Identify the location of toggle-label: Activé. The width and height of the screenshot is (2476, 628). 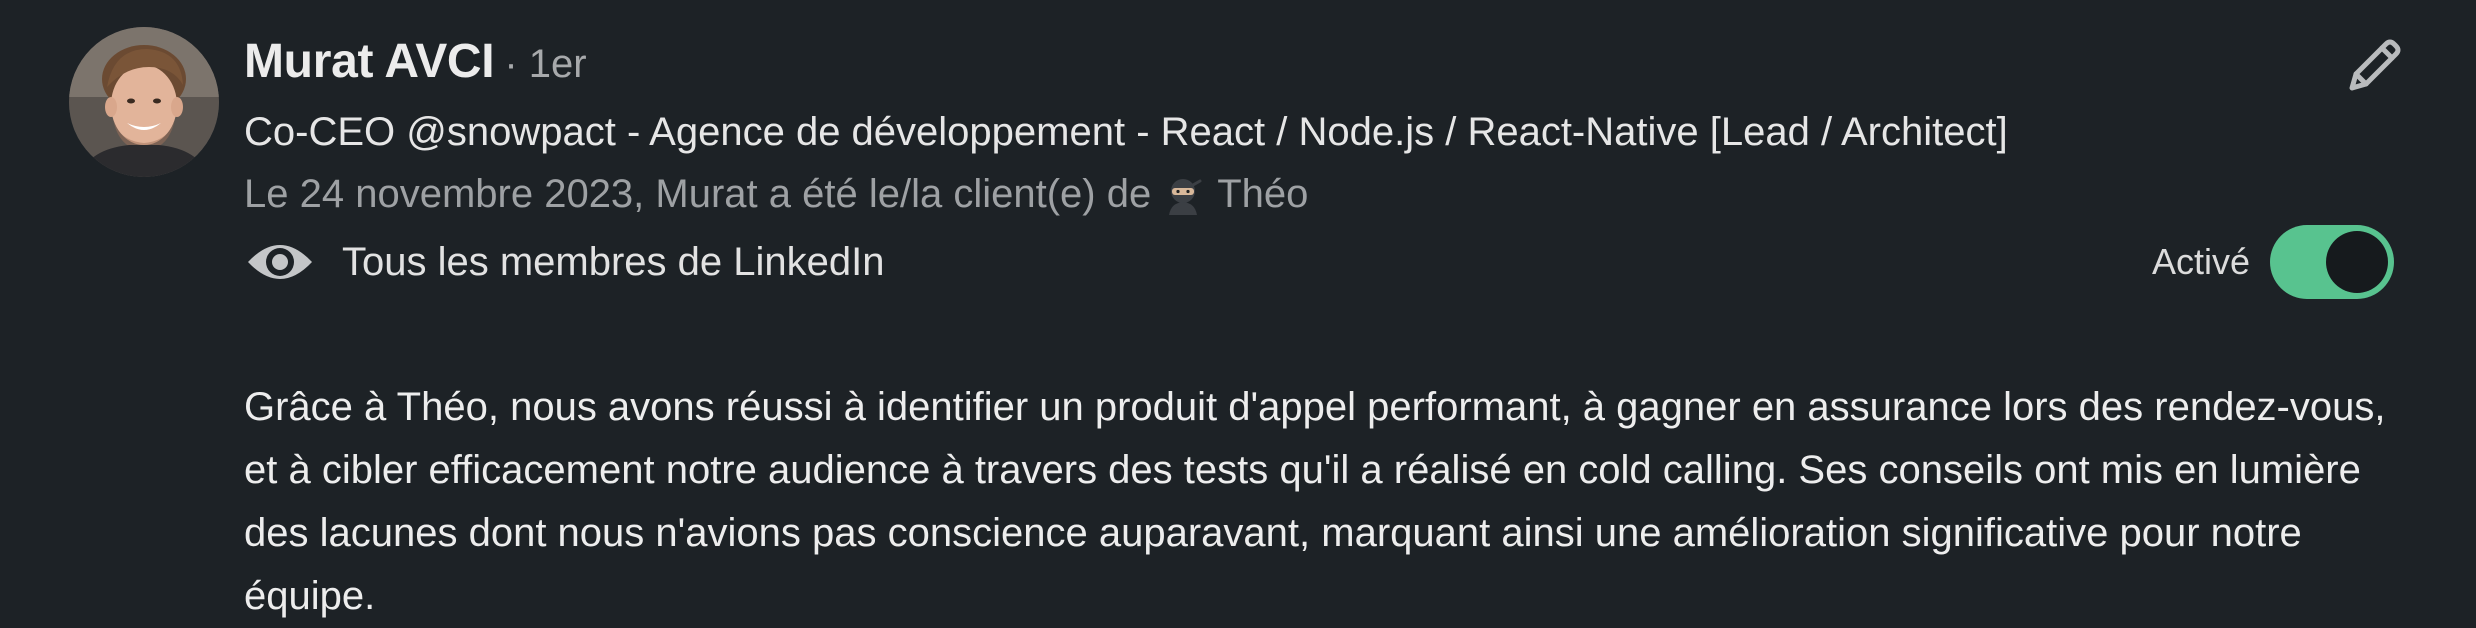
(2201, 261).